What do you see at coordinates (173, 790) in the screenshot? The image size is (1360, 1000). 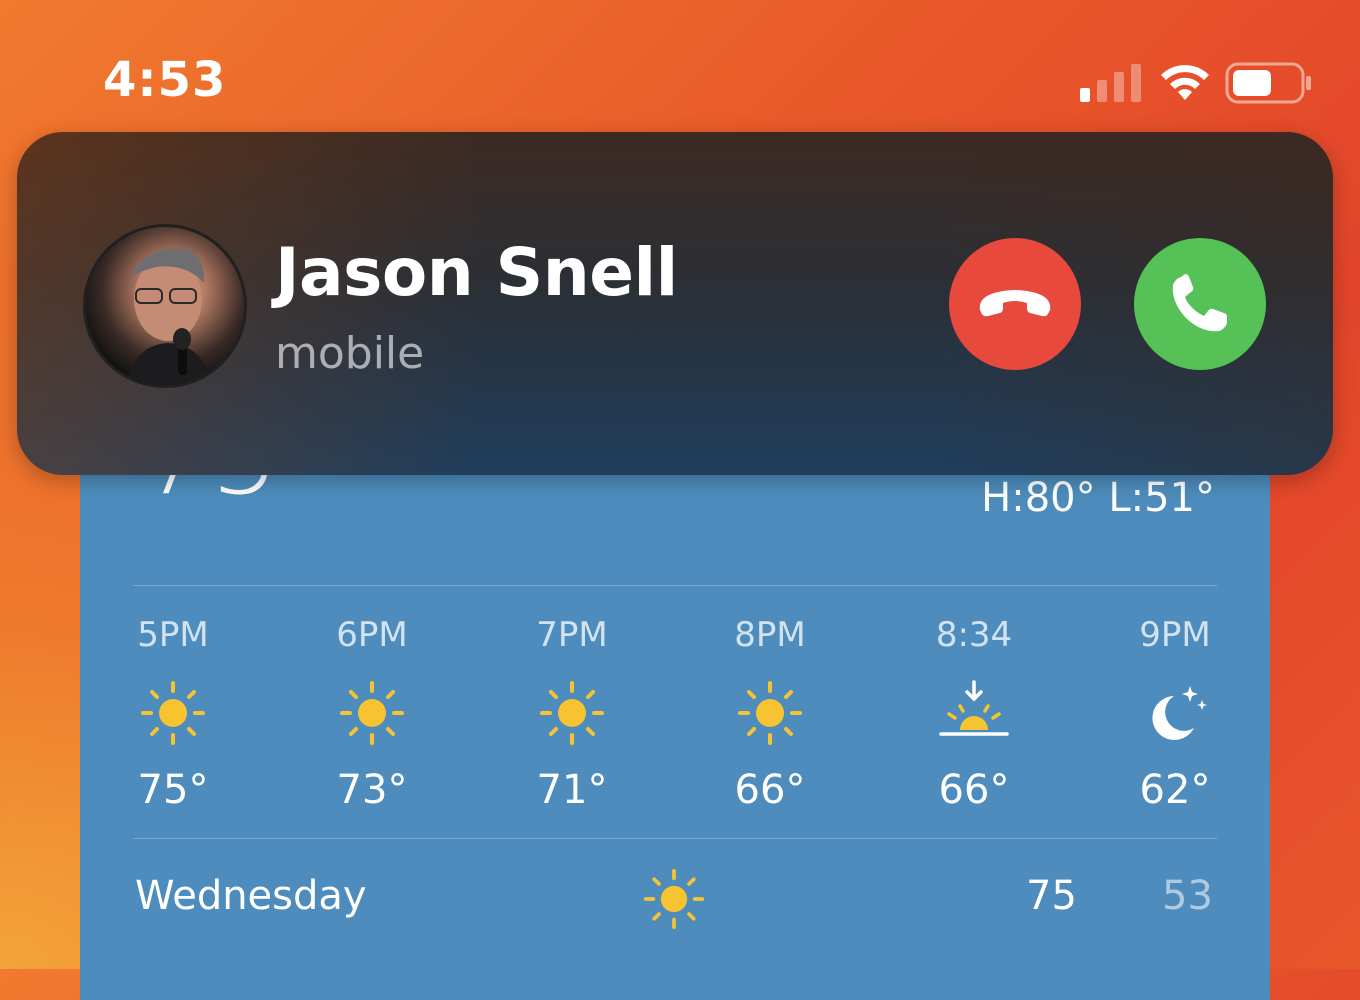 I see `hour-temp: 75°` at bounding box center [173, 790].